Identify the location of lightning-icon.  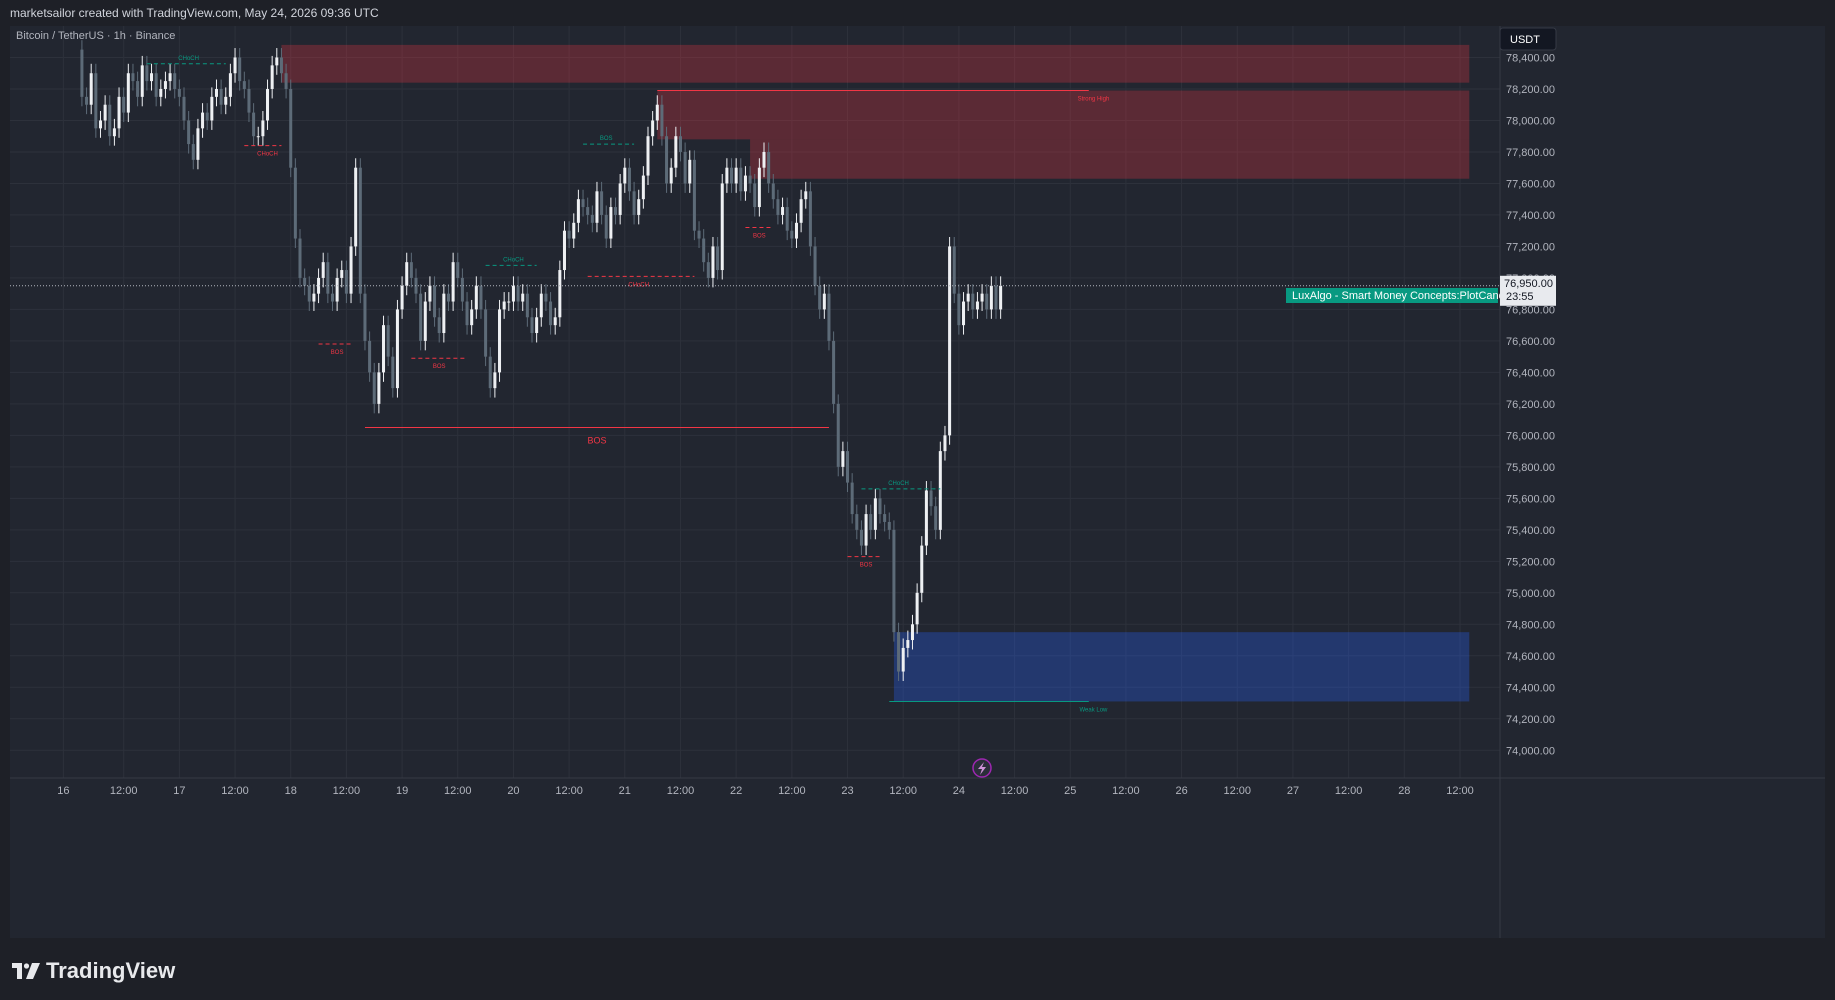
(982, 768).